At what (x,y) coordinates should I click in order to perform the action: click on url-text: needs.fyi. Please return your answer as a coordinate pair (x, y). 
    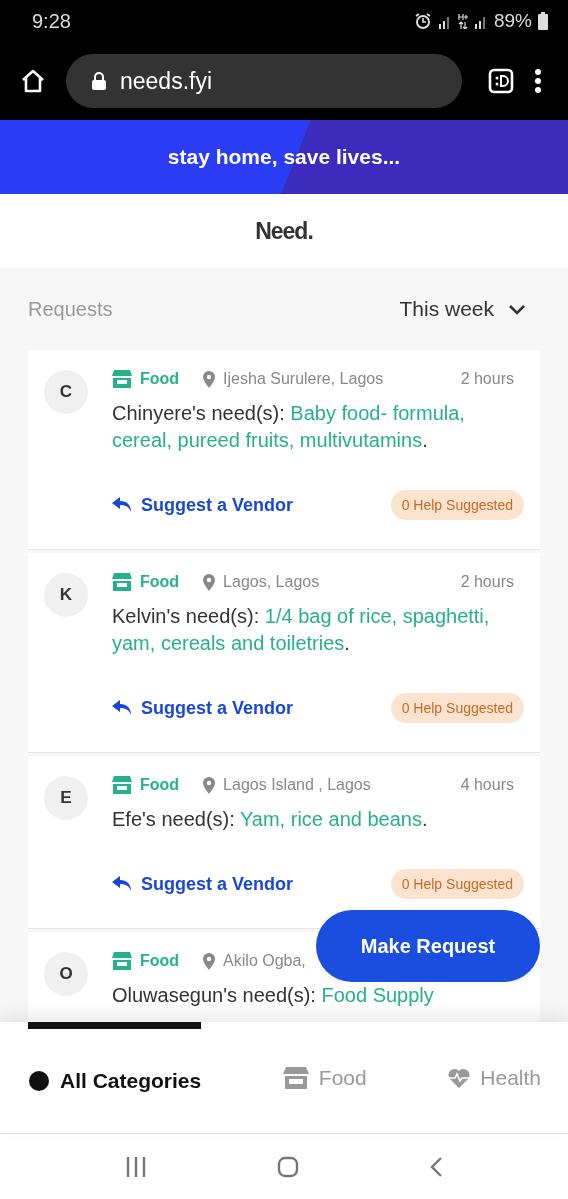
    Looking at the image, I should click on (166, 81).